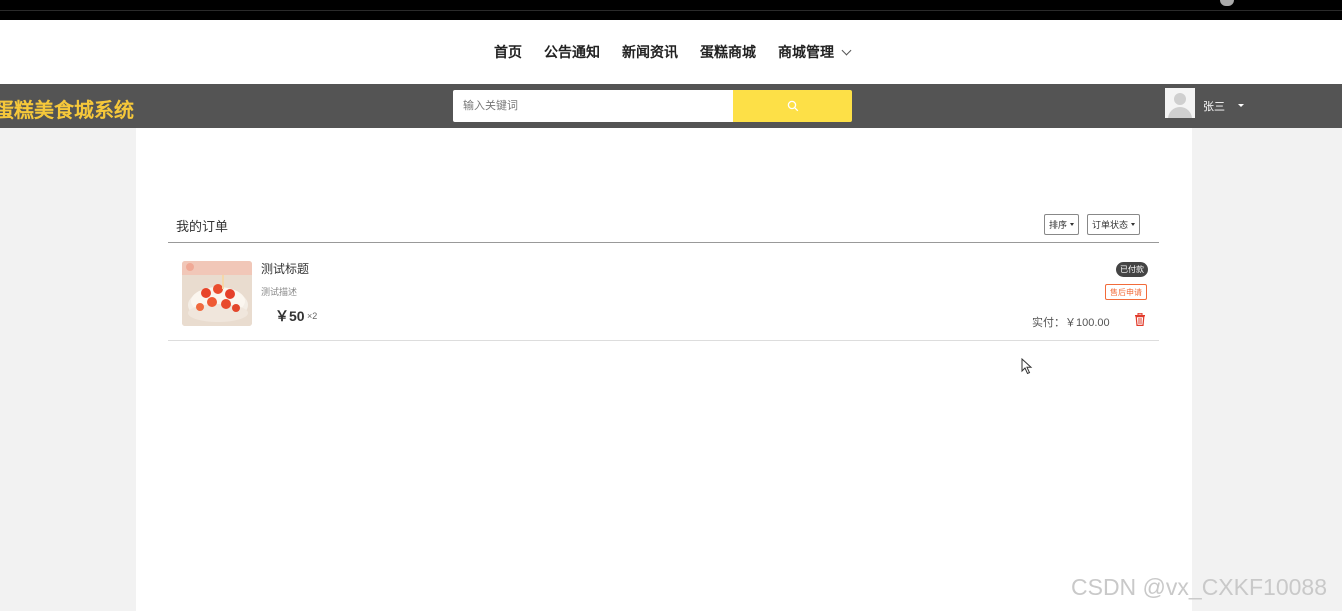 Image resolution: width=1342 pixels, height=611 pixels. I want to click on search-icon, so click(792, 106).